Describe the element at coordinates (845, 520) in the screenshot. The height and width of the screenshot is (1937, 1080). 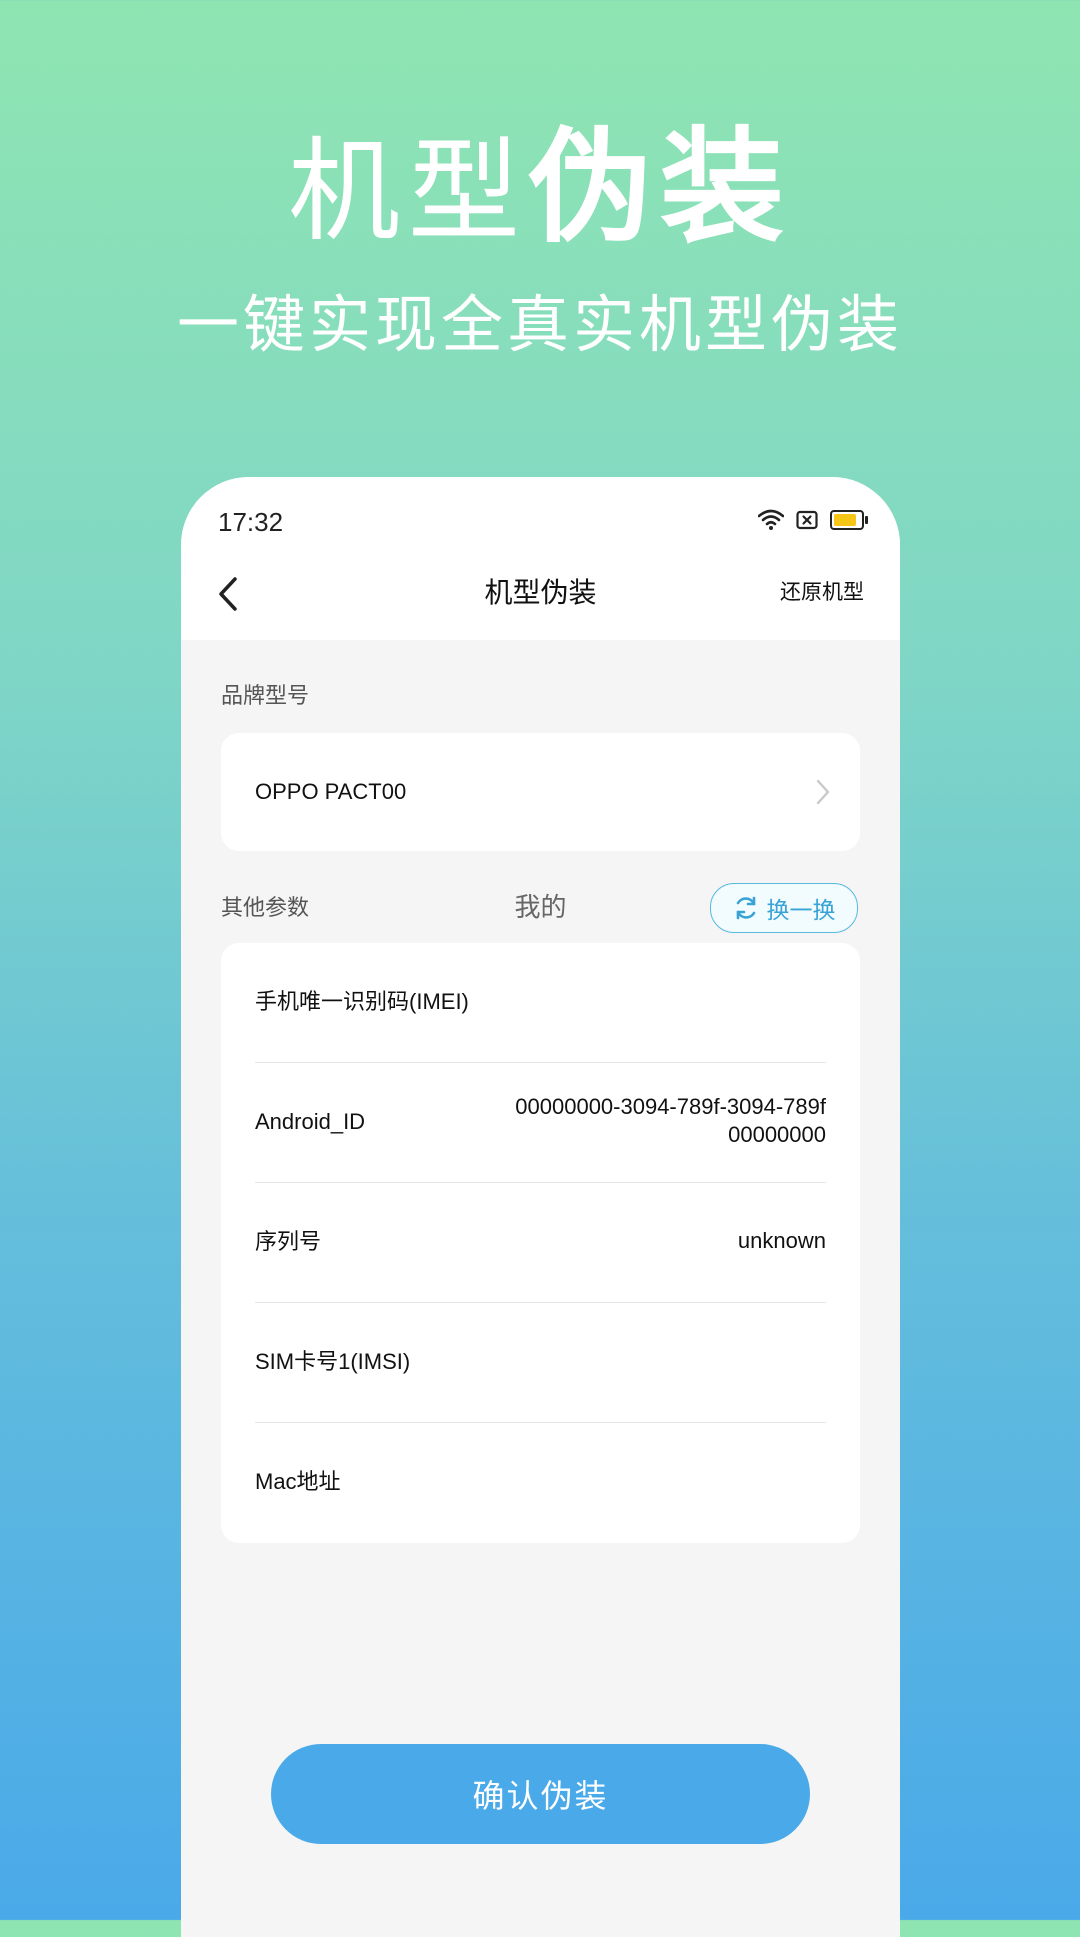
I see `battery-level` at that location.